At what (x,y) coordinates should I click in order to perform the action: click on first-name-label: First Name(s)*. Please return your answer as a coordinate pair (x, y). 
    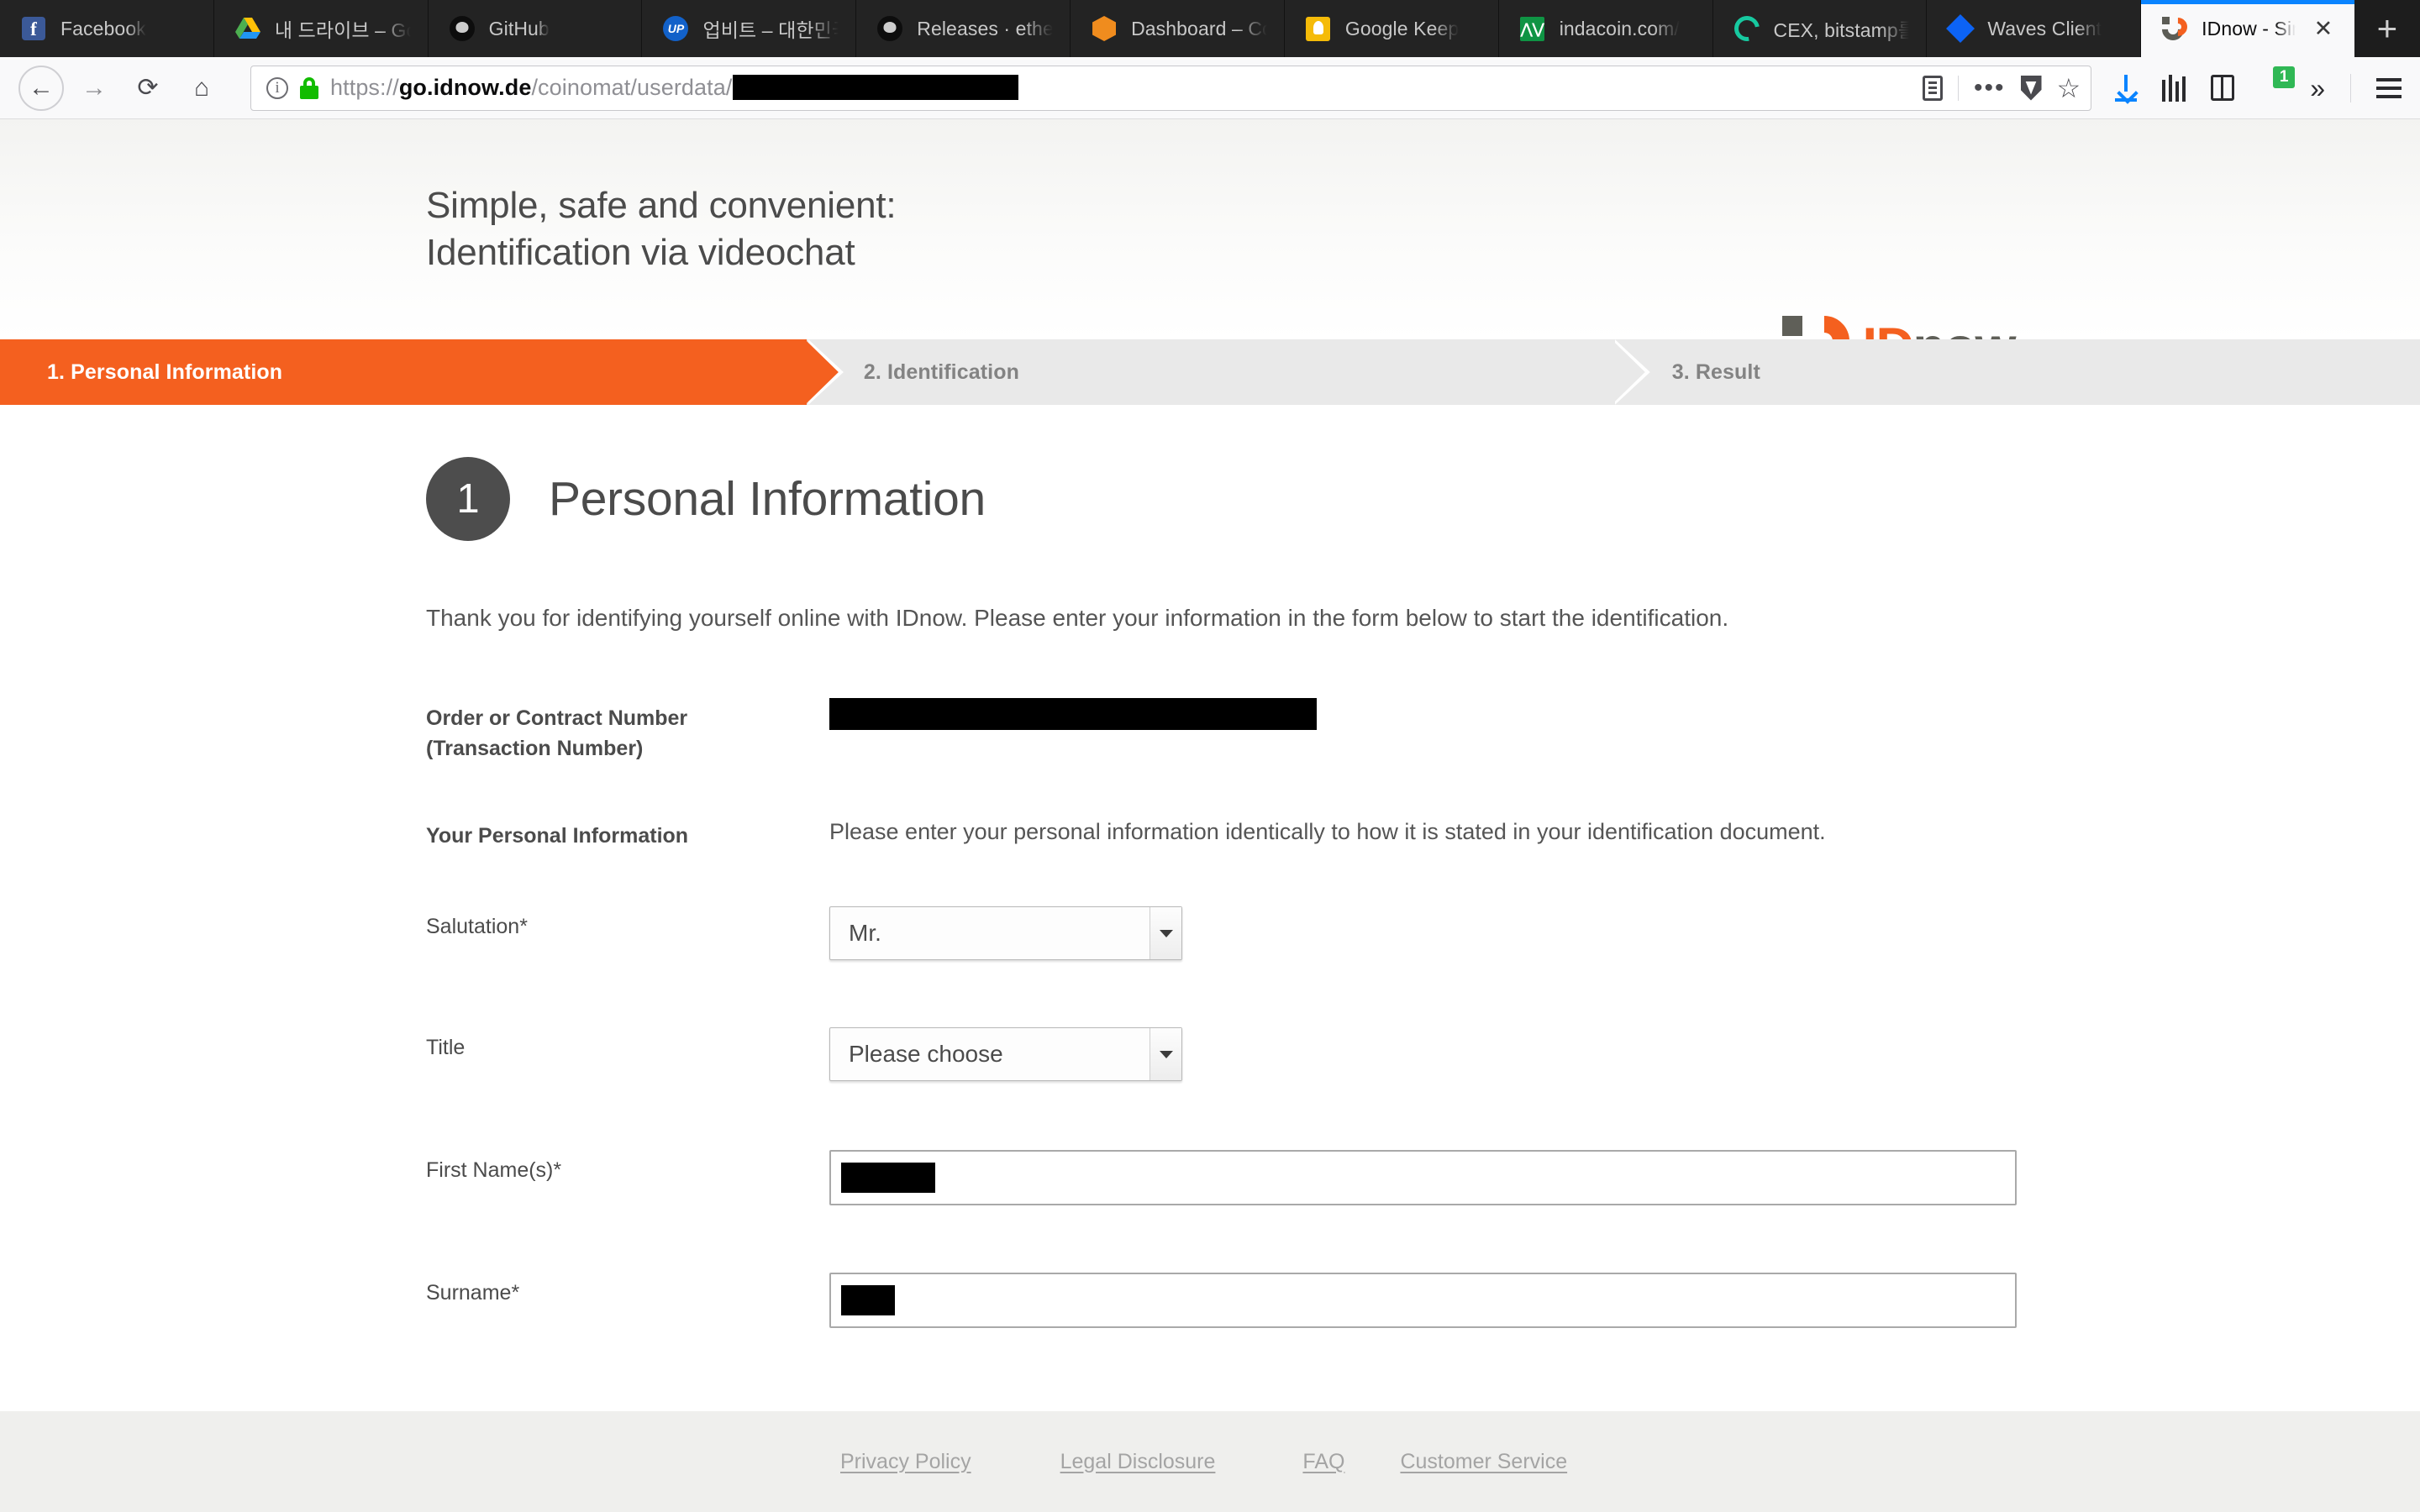
    Looking at the image, I should click on (494, 1170).